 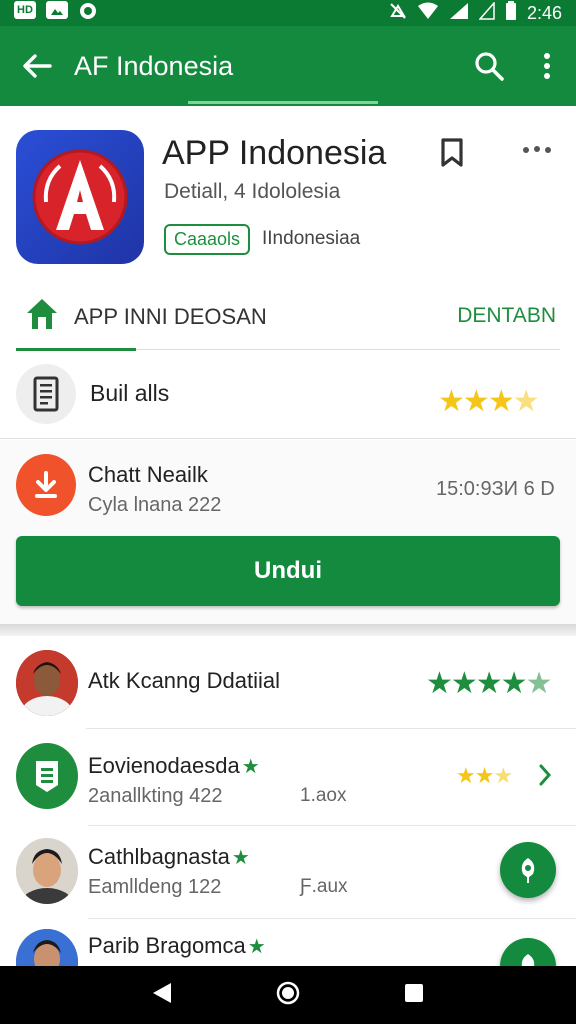 What do you see at coordinates (537, 151) in the screenshot?
I see `more-horiz-icon` at bounding box center [537, 151].